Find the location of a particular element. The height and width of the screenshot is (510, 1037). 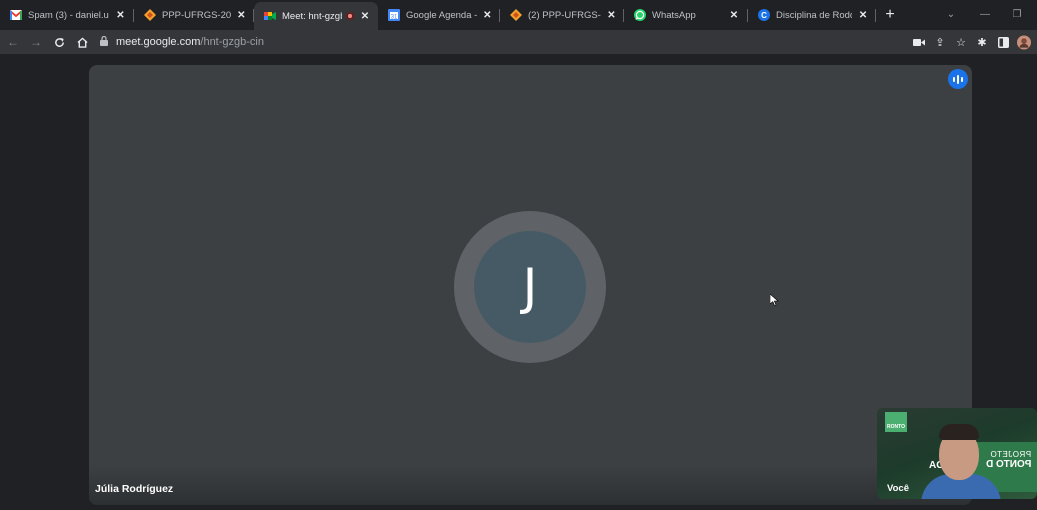

avatar-ring: J is located at coordinates (530, 287).